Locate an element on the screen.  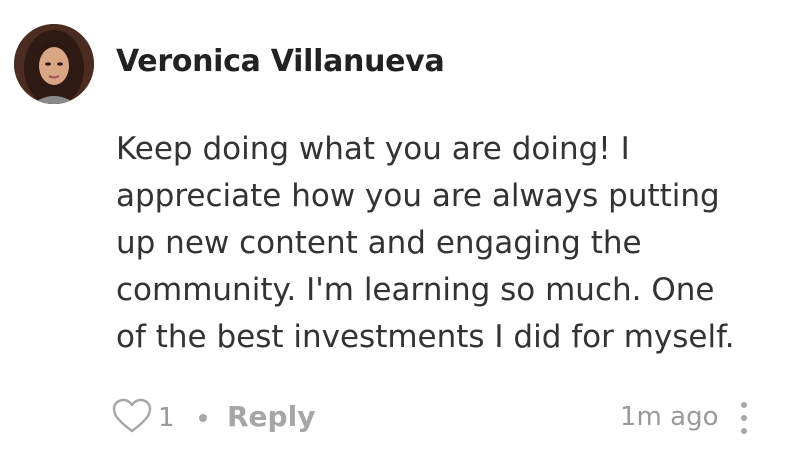
comment-actions: 1 Reply 1m ago is located at coordinates (400, 417).